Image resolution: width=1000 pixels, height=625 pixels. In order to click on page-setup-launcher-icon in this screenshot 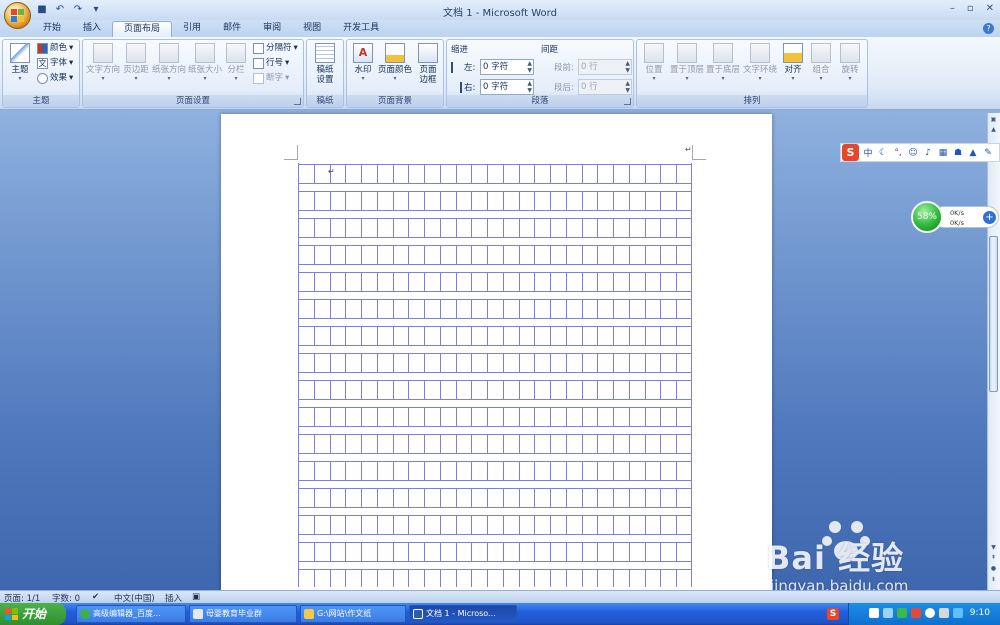, I will do `click(297, 101)`.